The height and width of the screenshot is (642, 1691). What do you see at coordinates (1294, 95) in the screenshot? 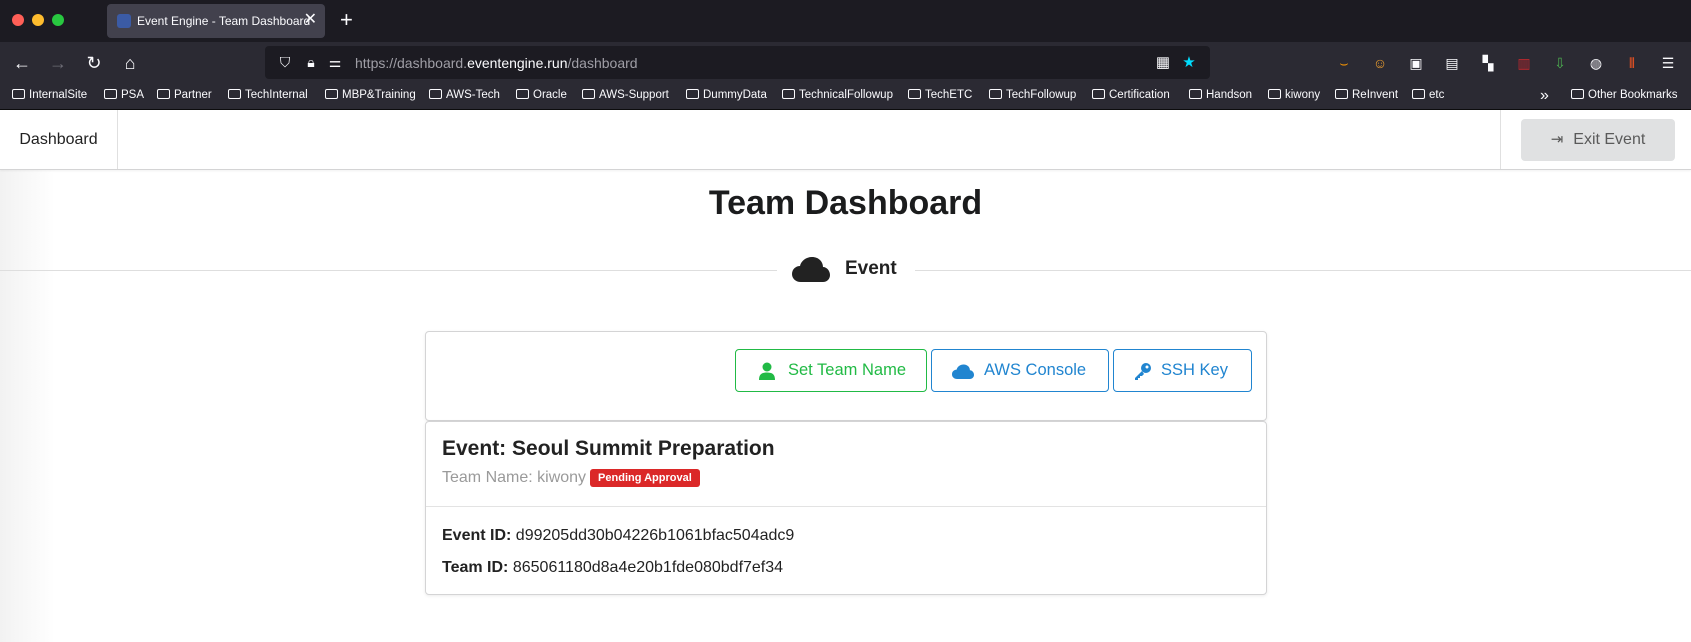
I see `bookmark-item: kiwony` at bounding box center [1294, 95].